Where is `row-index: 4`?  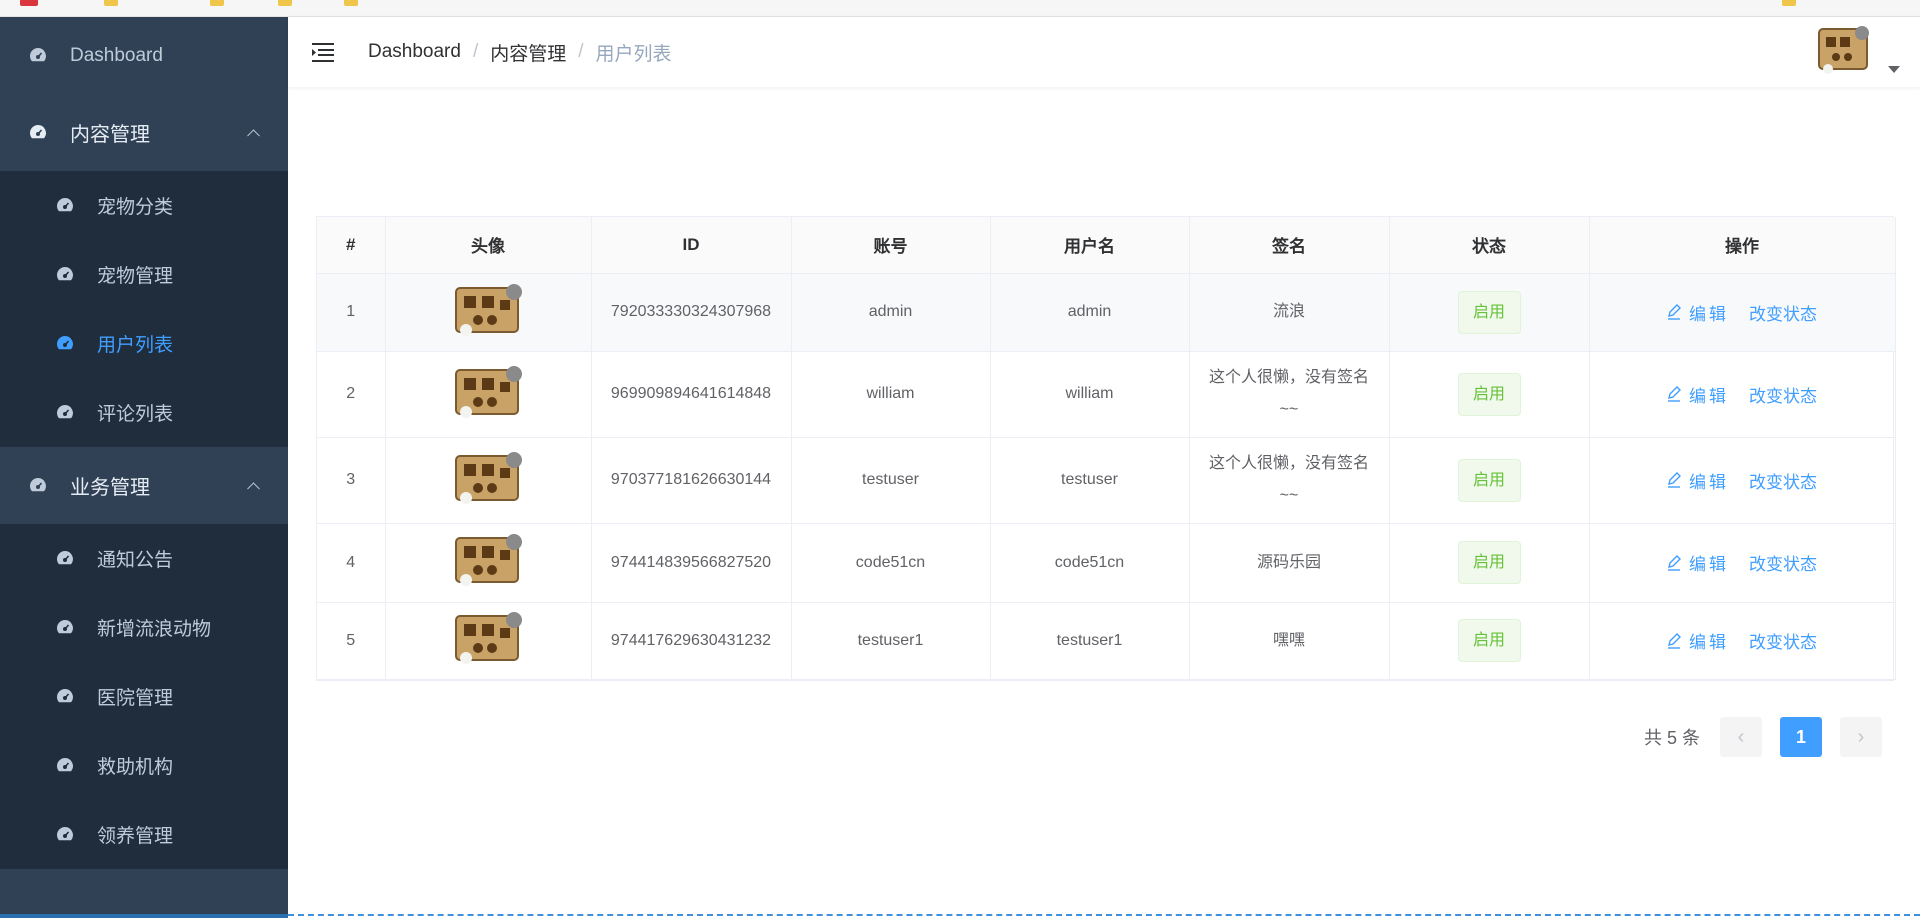 row-index: 4 is located at coordinates (351, 563).